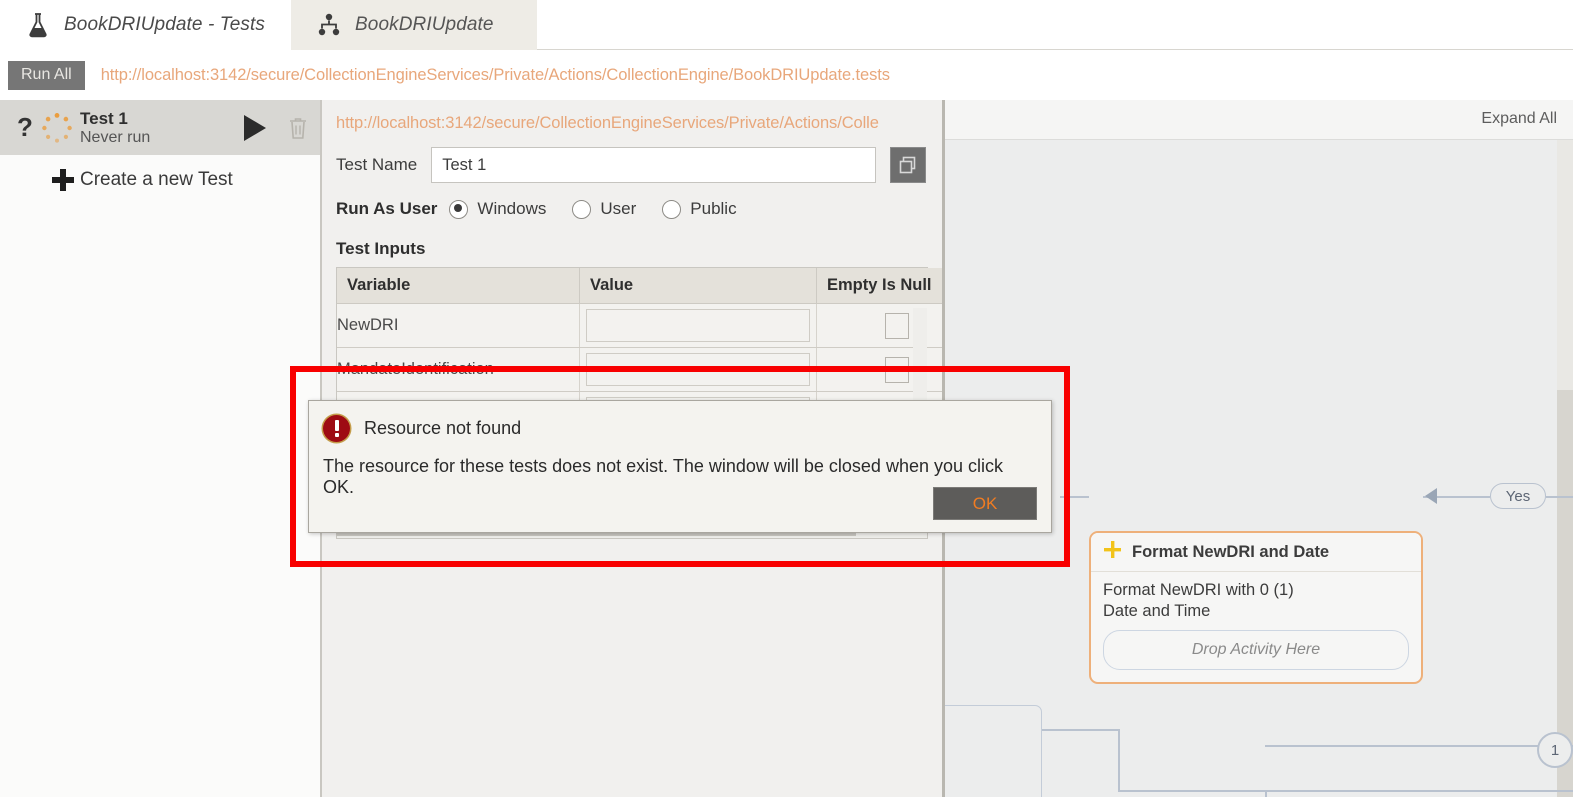  I want to click on dialog-actions: OK, so click(985, 503).